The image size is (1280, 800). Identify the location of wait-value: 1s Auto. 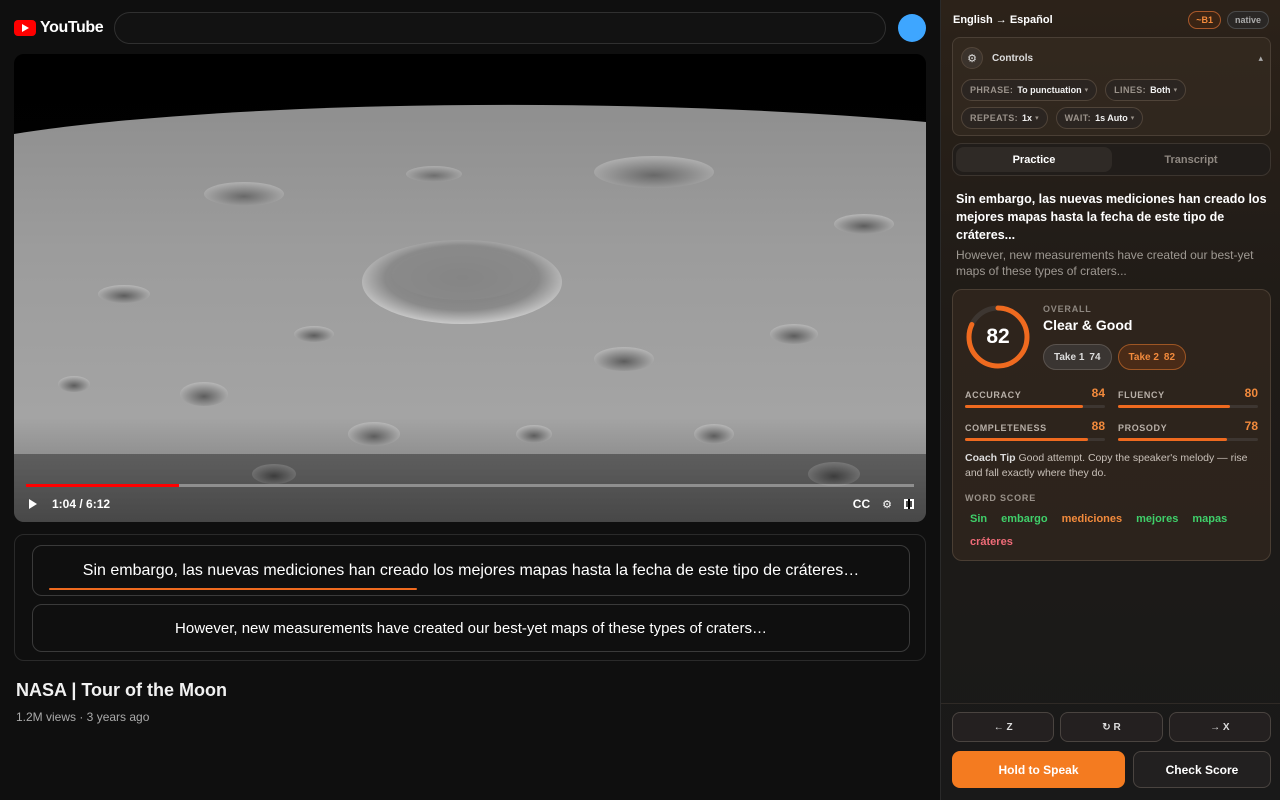
(1111, 118).